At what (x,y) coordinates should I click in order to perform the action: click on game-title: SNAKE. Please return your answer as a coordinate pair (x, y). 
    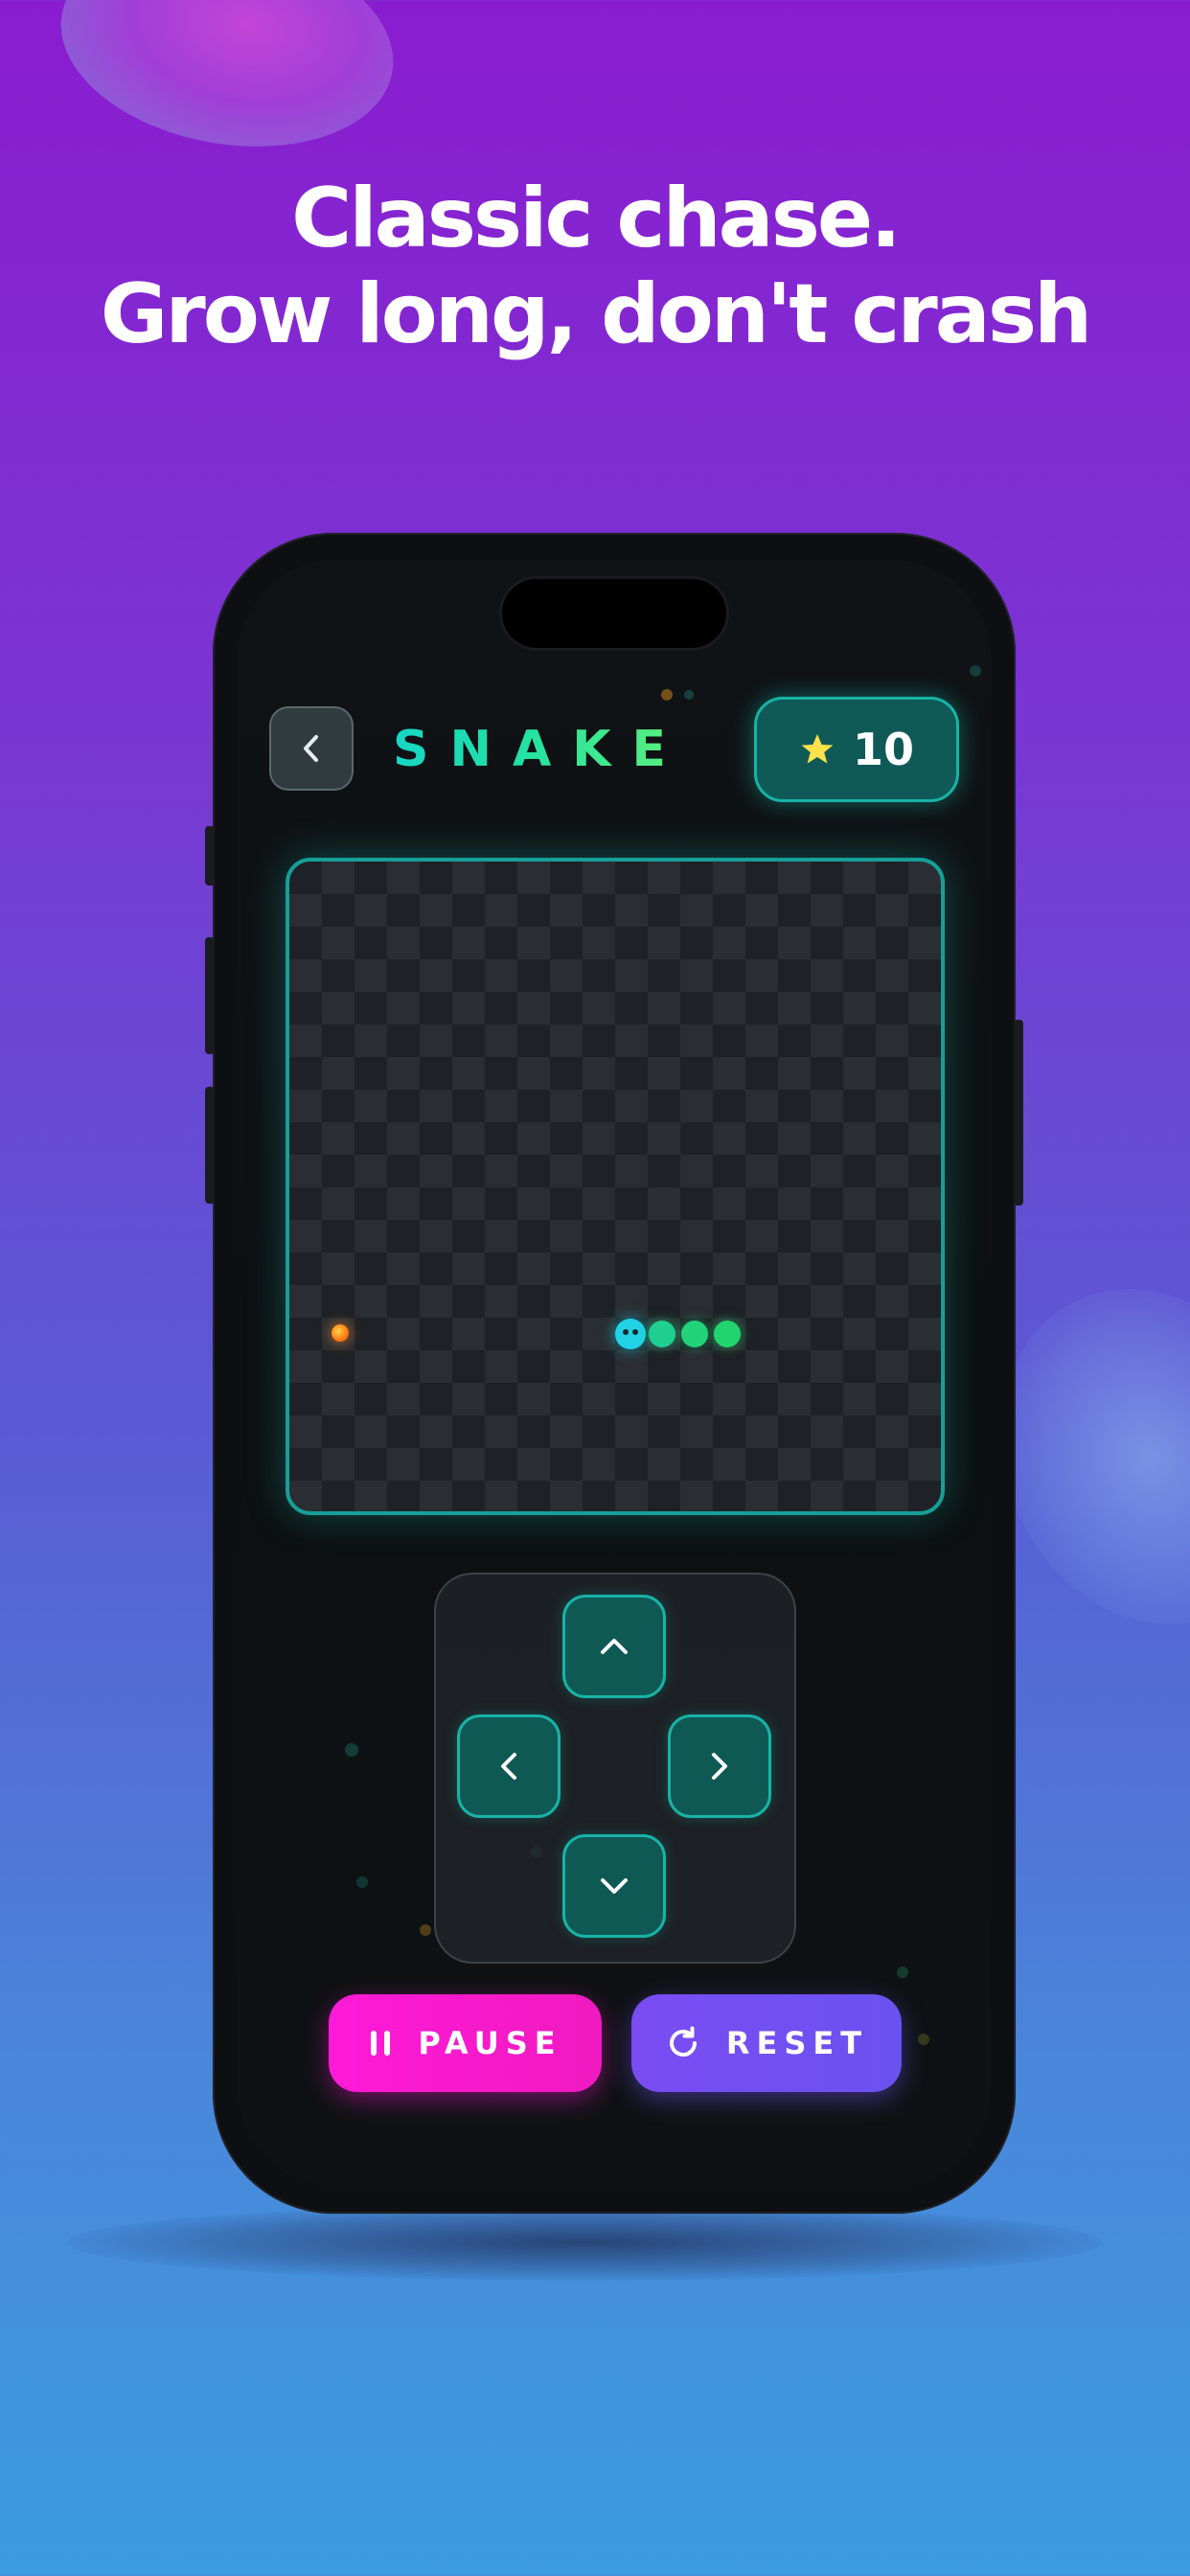
    Looking at the image, I should click on (541, 749).